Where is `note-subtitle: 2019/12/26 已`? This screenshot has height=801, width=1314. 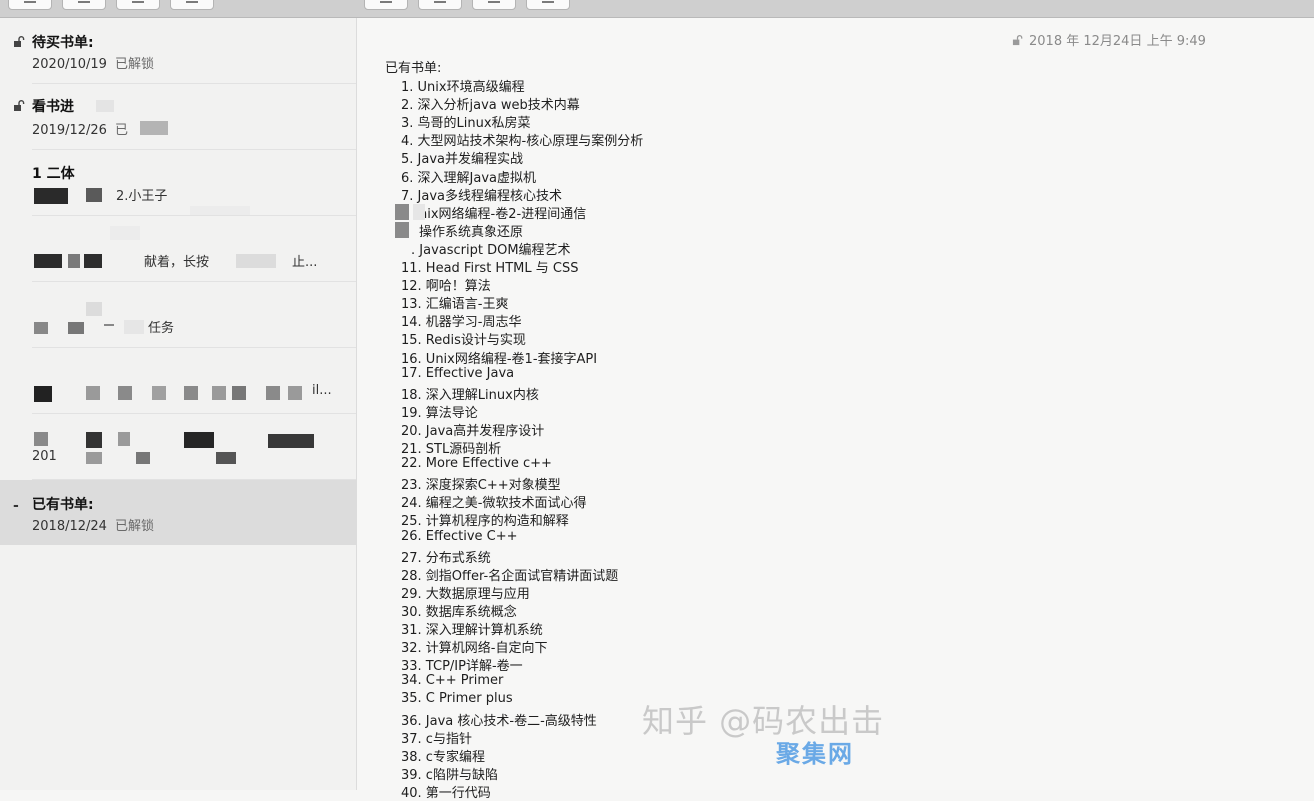
note-subtitle: 2019/12/26 已 is located at coordinates (80, 128).